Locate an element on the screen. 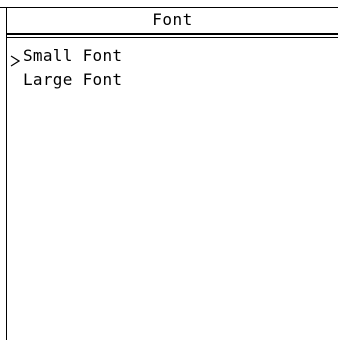  title-divider-thick is located at coordinates (172, 34).